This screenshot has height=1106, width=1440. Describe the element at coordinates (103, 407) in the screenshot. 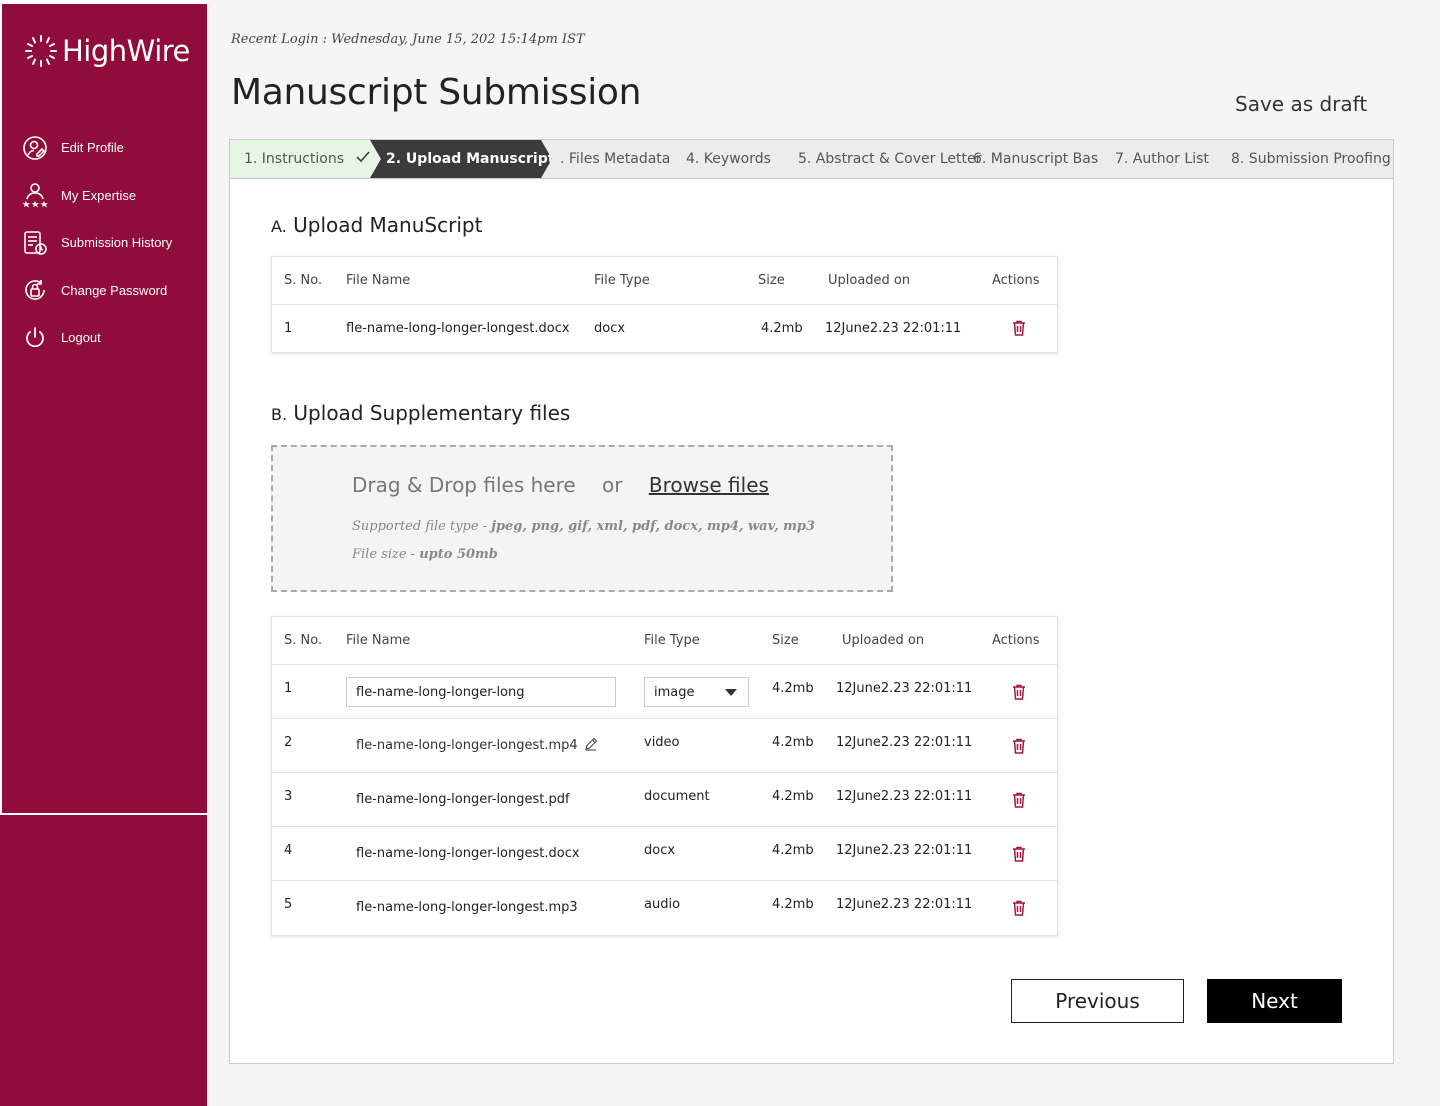

I see `sidebar-border` at that location.